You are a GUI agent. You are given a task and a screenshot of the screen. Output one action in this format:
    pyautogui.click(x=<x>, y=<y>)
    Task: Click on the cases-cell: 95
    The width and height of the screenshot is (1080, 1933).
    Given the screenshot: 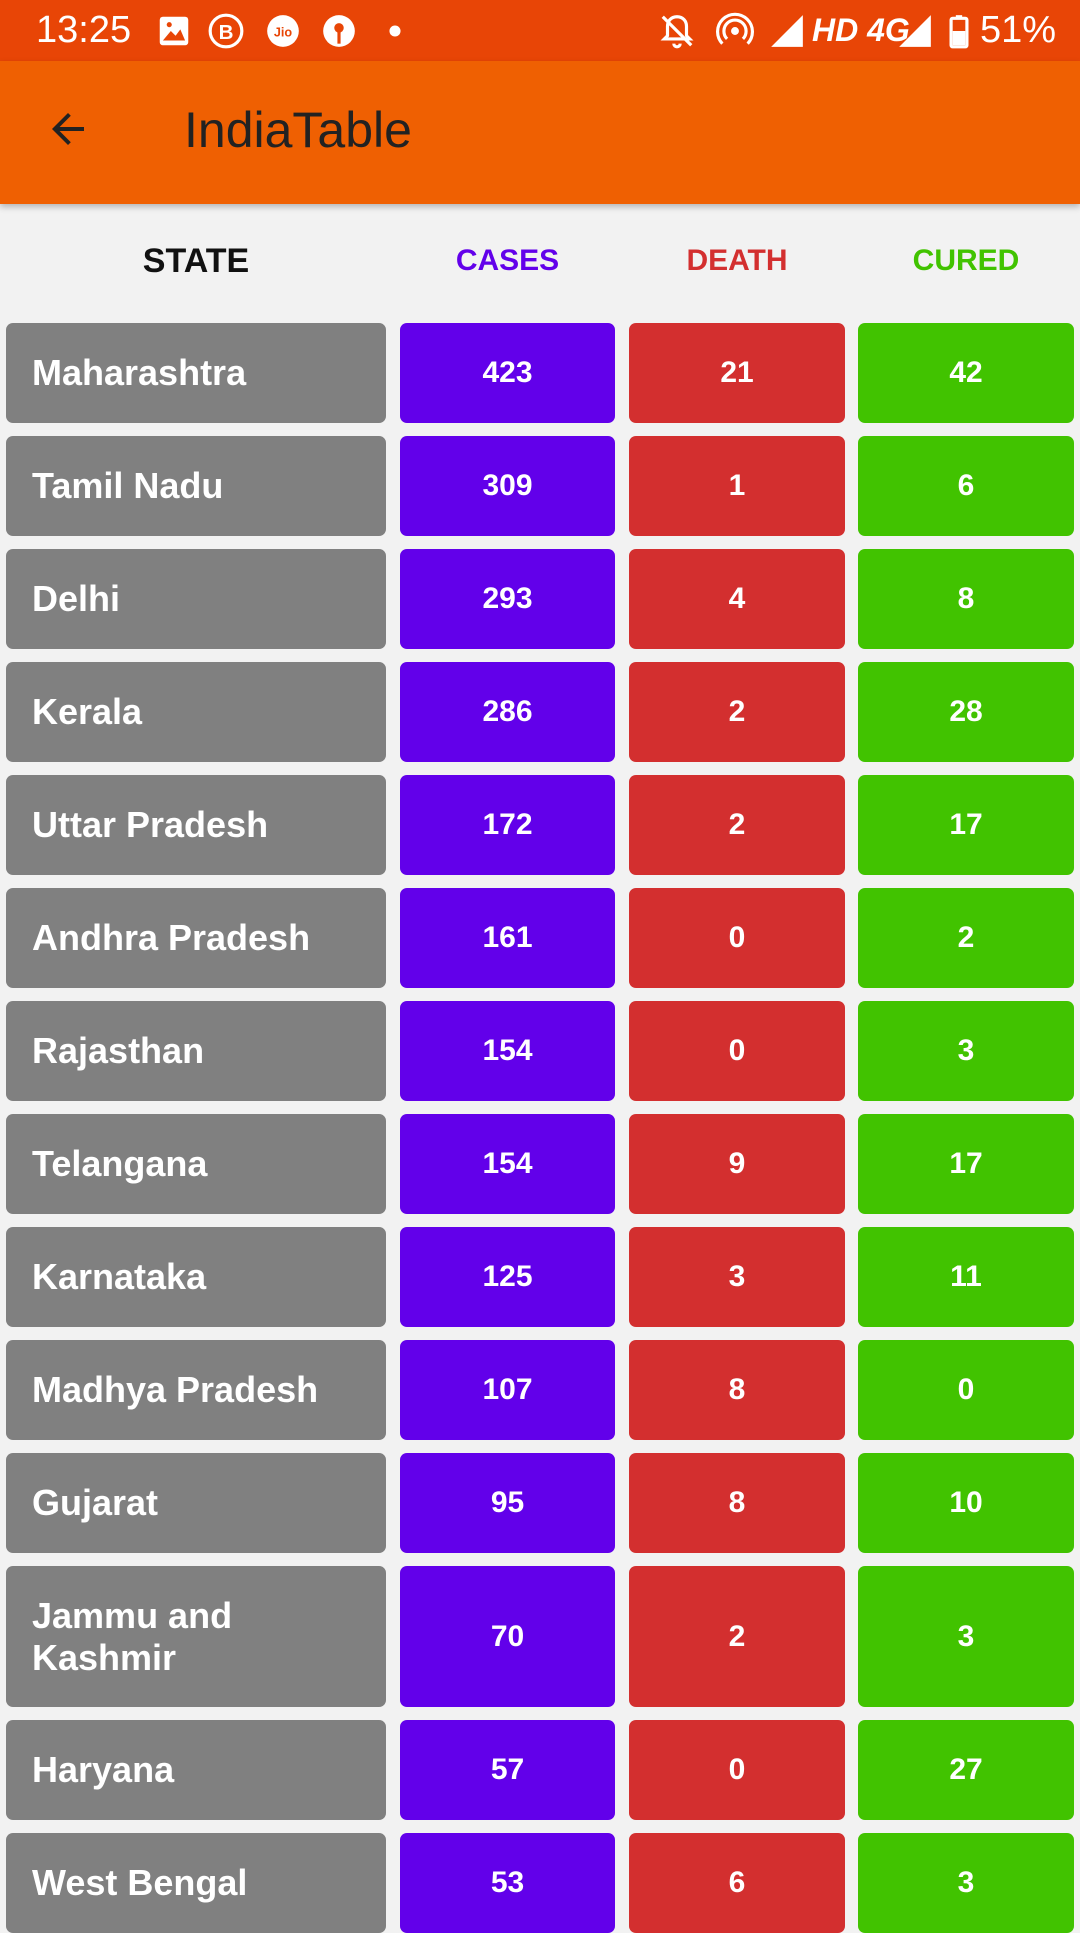 What is the action you would take?
    pyautogui.click(x=507, y=1503)
    